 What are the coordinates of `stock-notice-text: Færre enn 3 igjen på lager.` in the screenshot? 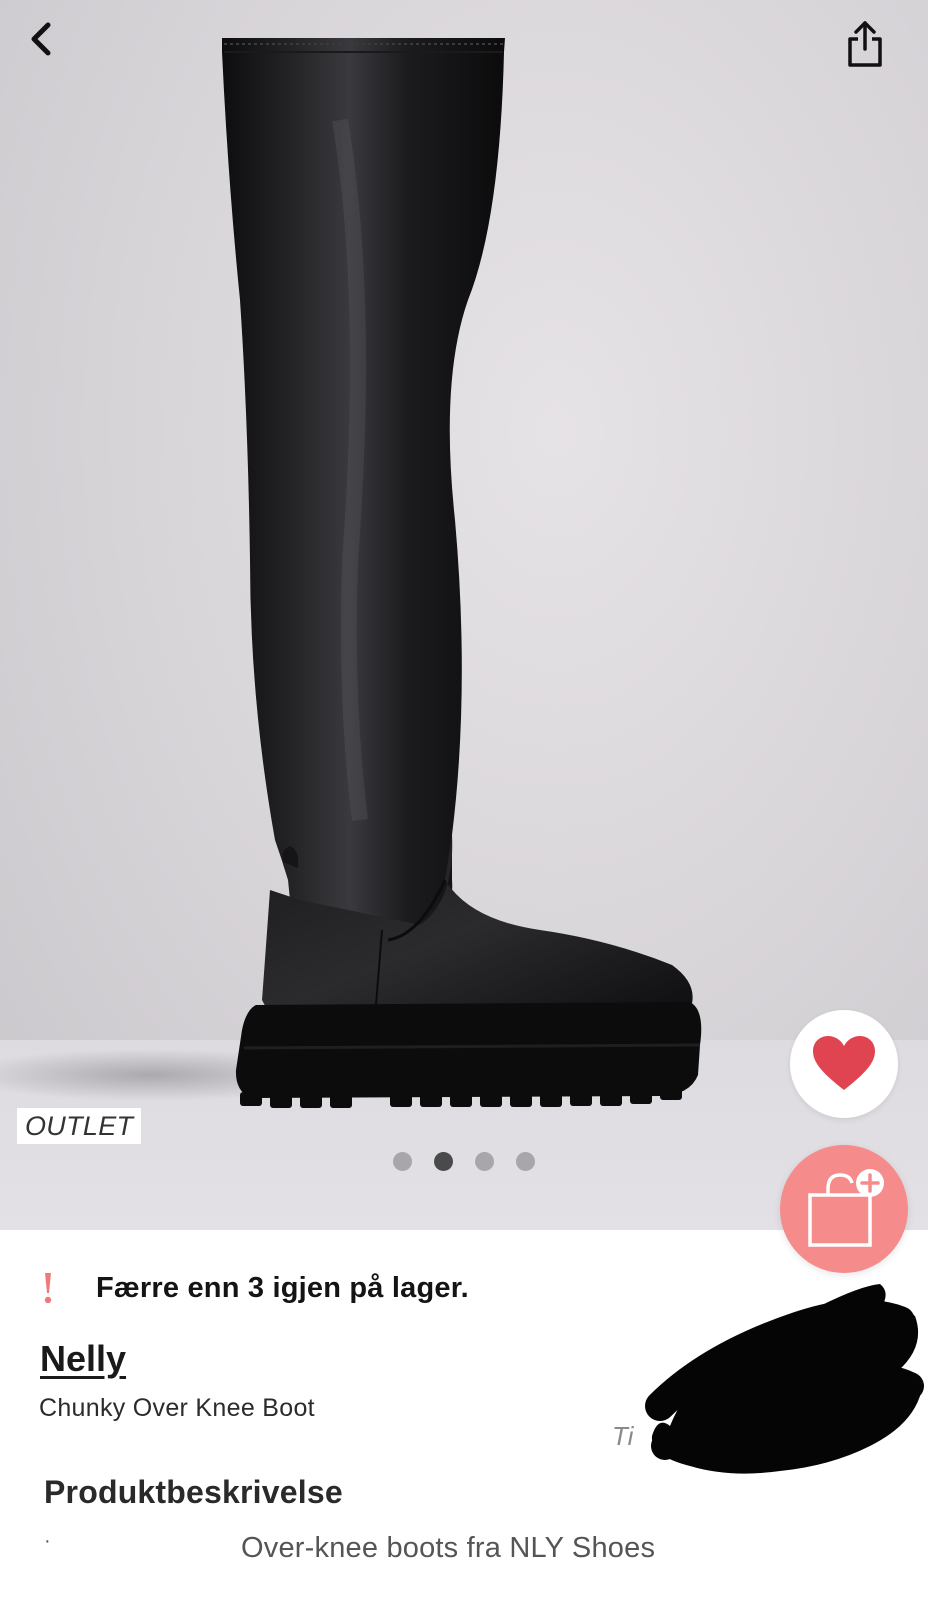 It's located at (282, 1287).